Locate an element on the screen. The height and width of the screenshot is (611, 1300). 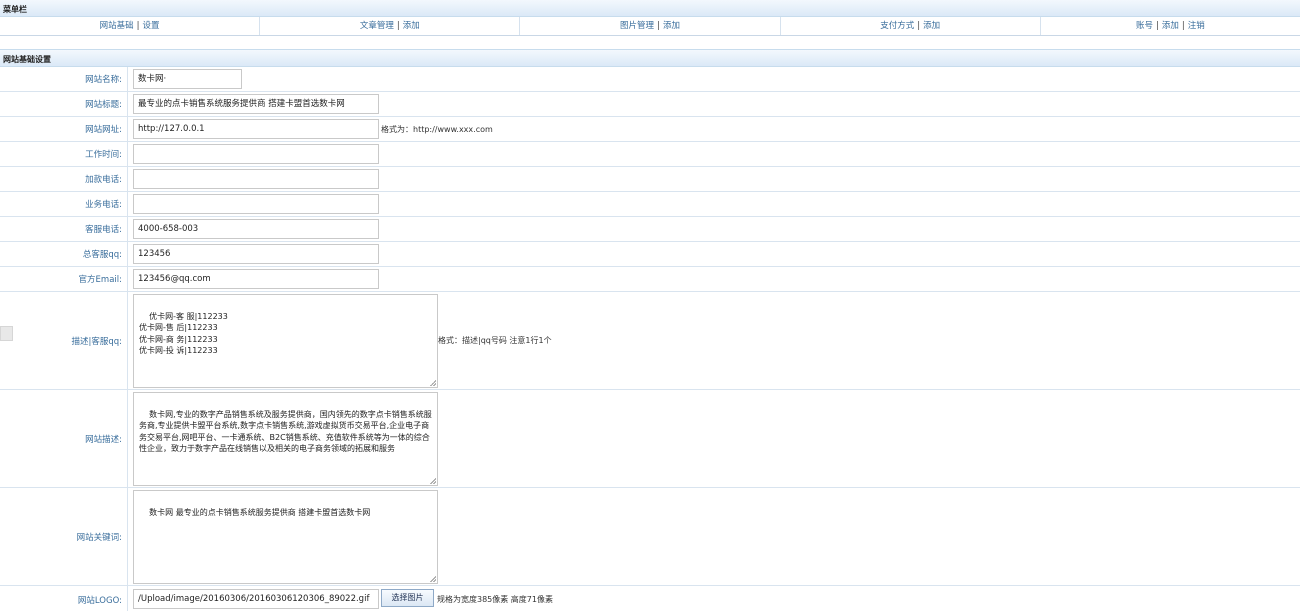
row-site-title: 网站标题: 最专业的点卡销售系统服务提供商 搭建卡盟首选数卡网 is located at coordinates (650, 104).